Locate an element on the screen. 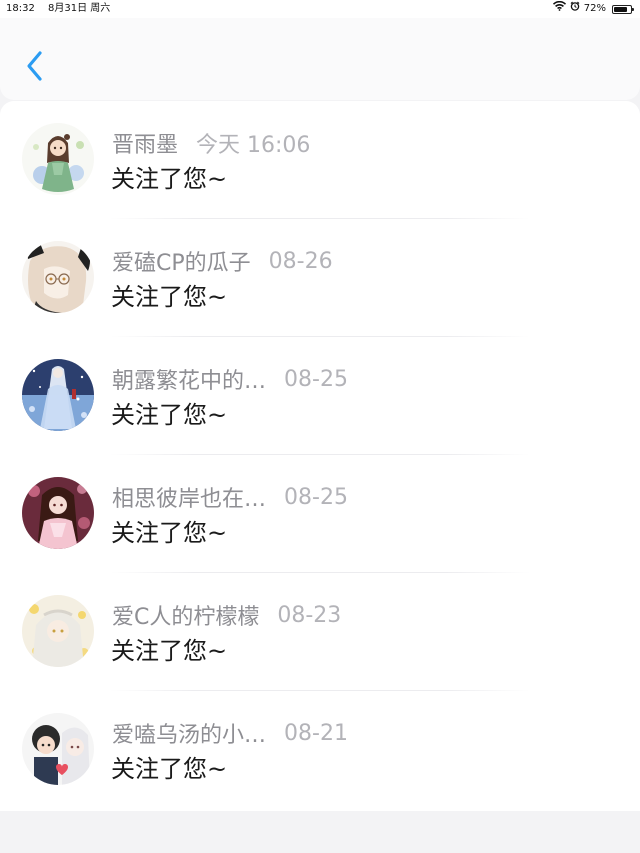 Image resolution: width=640 pixels, height=853 pixels. chevron-left-icon is located at coordinates (34, 66).